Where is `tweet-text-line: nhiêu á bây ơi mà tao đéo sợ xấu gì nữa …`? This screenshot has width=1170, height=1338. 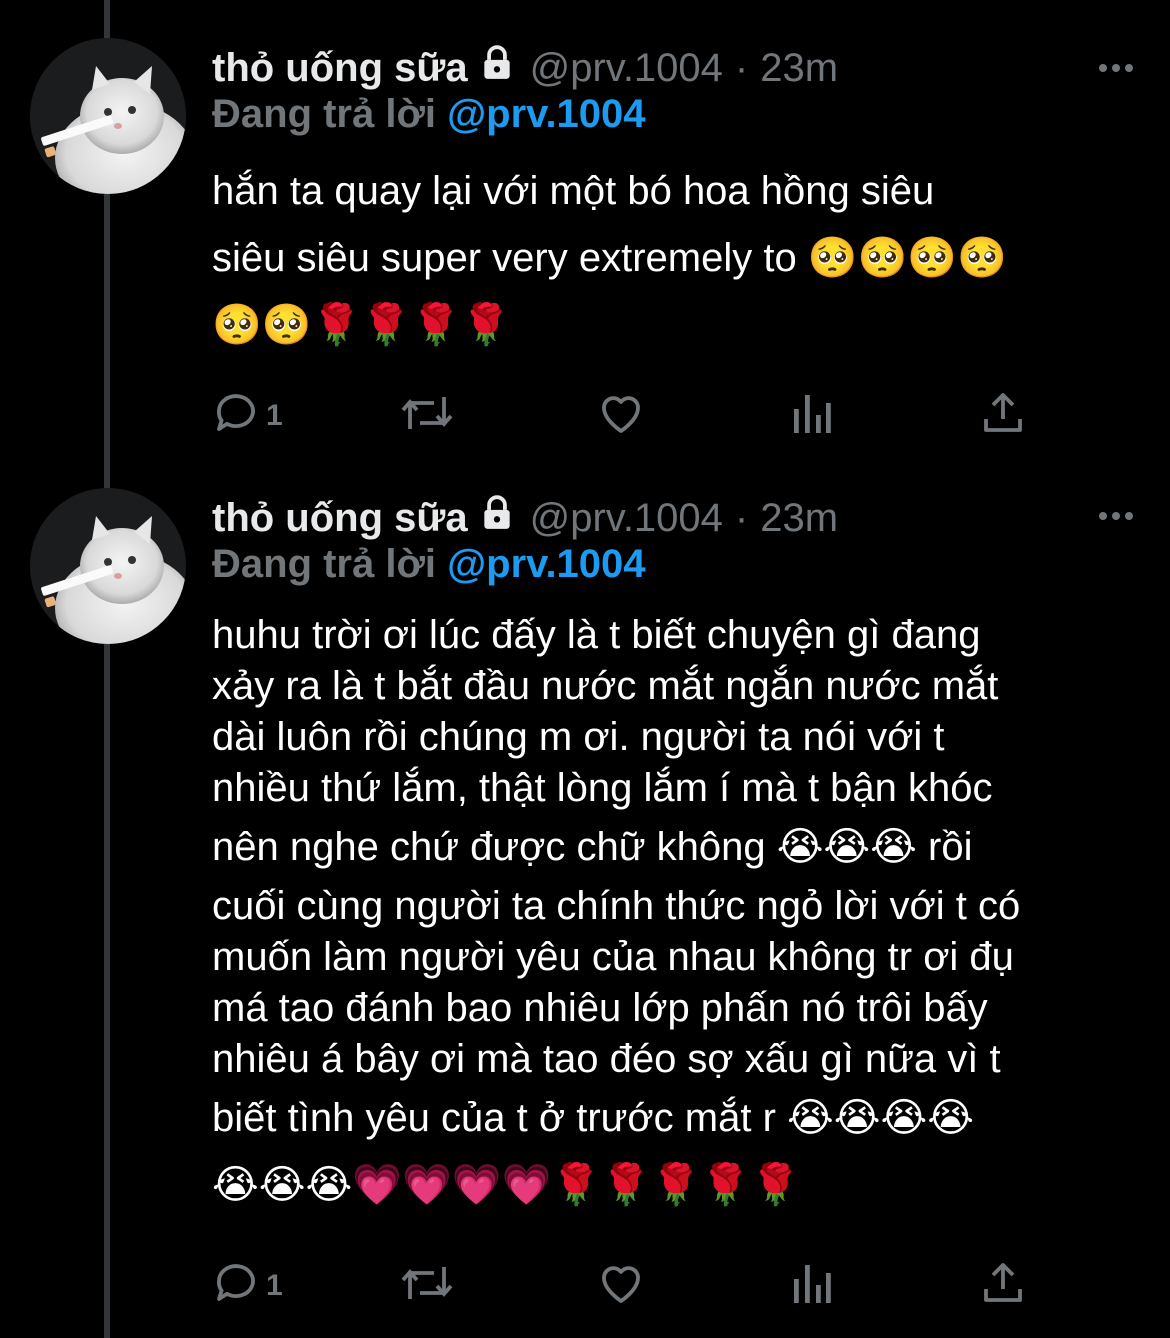
tweet-text-line: nhiêu á bây ơi mà tao đéo sợ xấu gì nữa … is located at coordinates (606, 1059).